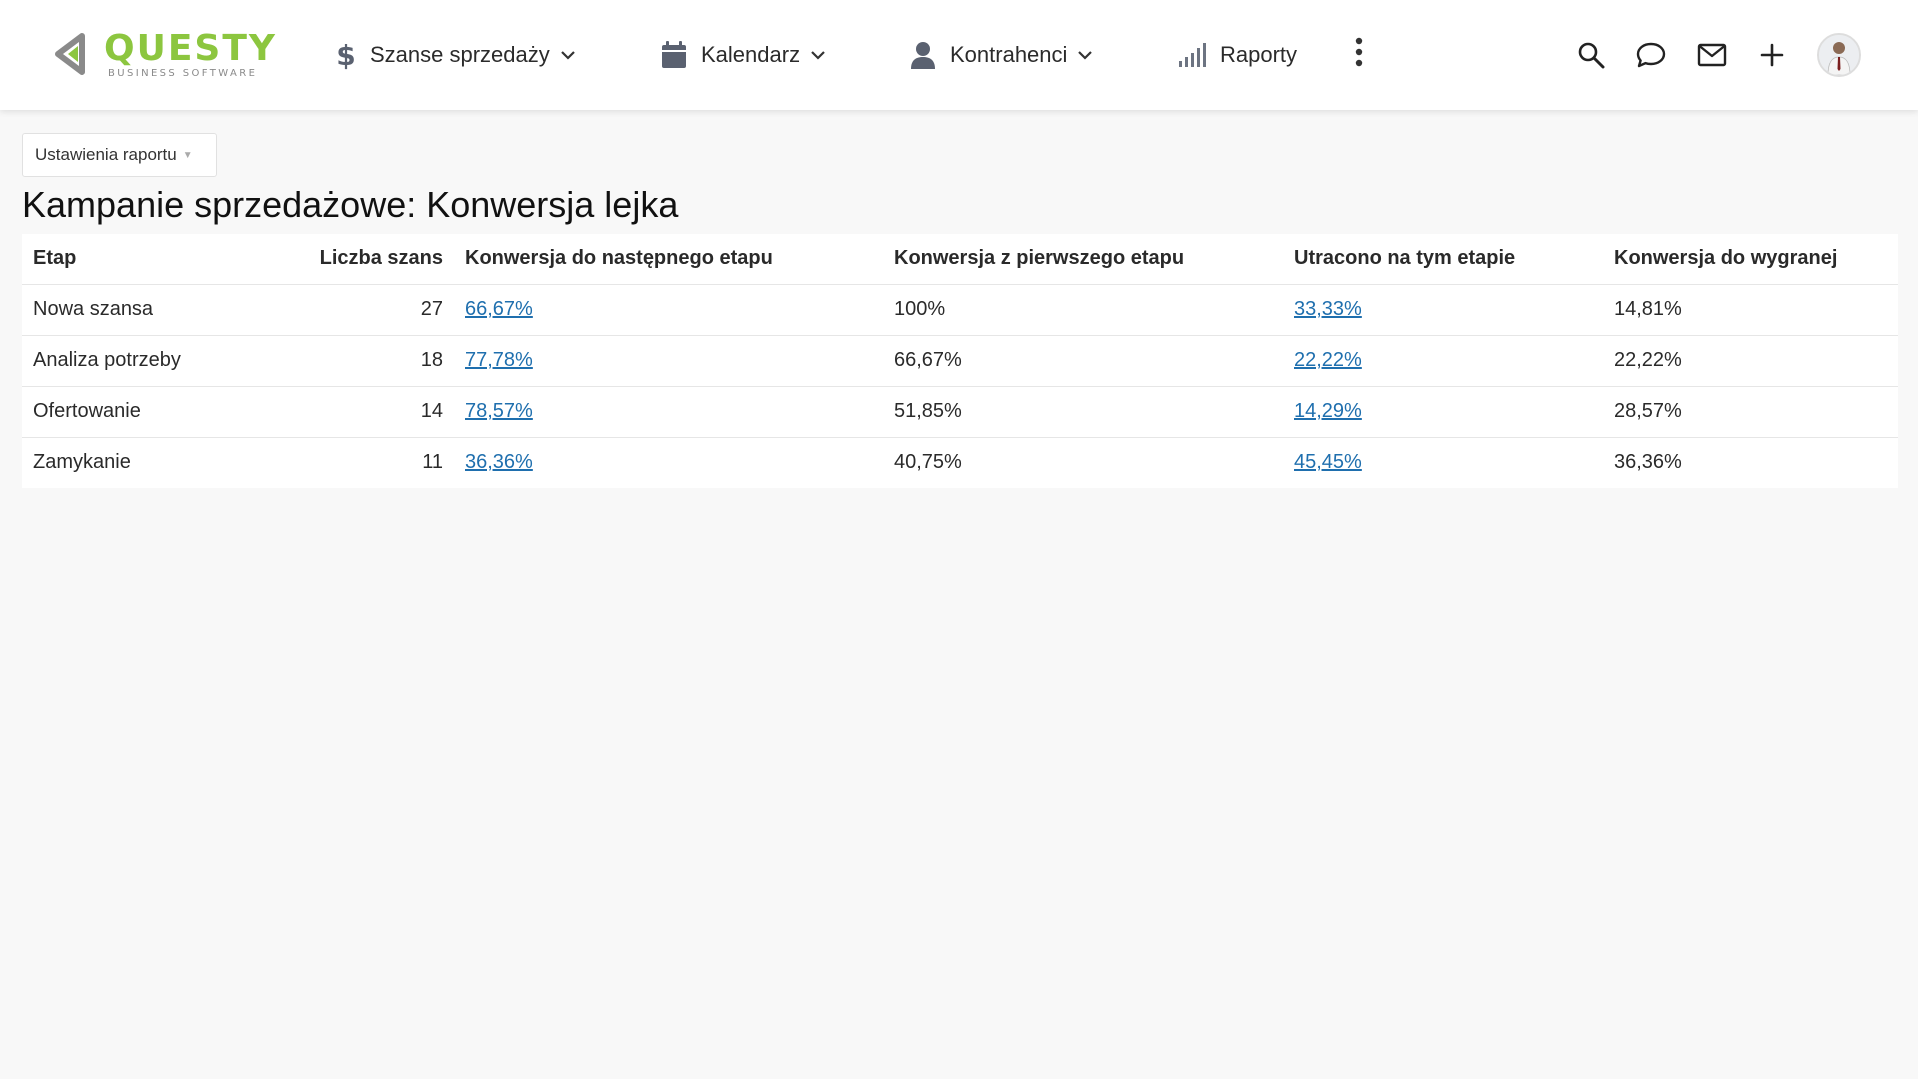 The height and width of the screenshot is (1079, 1918). Describe the element at coordinates (190, 48) in the screenshot. I see `logo-wordmark: QUESTY` at that location.